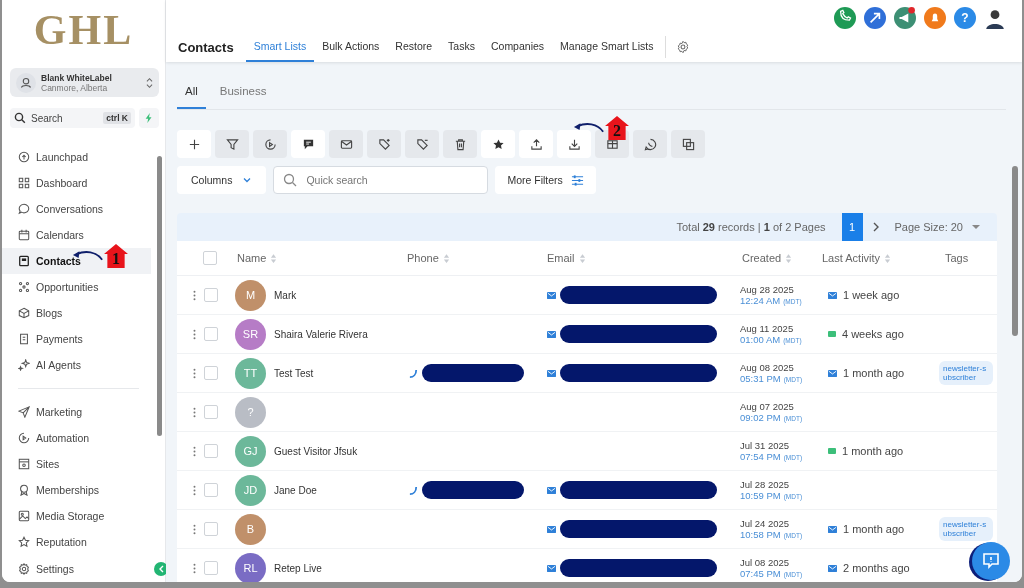  What do you see at coordinates (46, 569) in the screenshot?
I see `nav-item: Settings` at bounding box center [46, 569].